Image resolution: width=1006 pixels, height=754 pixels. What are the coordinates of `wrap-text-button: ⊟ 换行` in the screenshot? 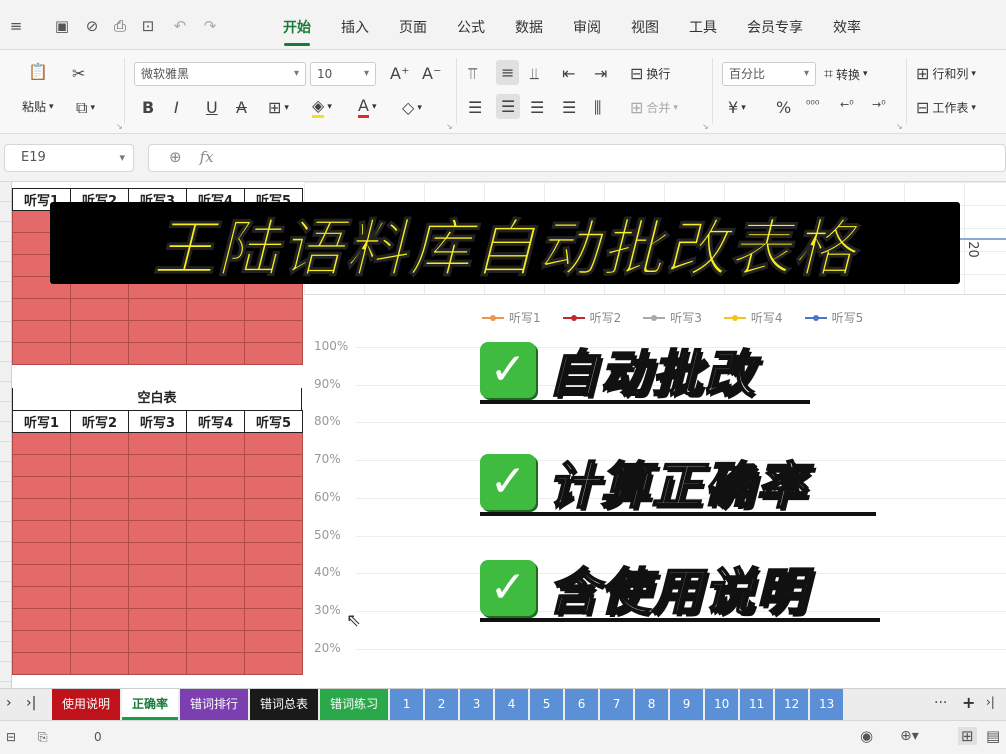 It's located at (650, 73).